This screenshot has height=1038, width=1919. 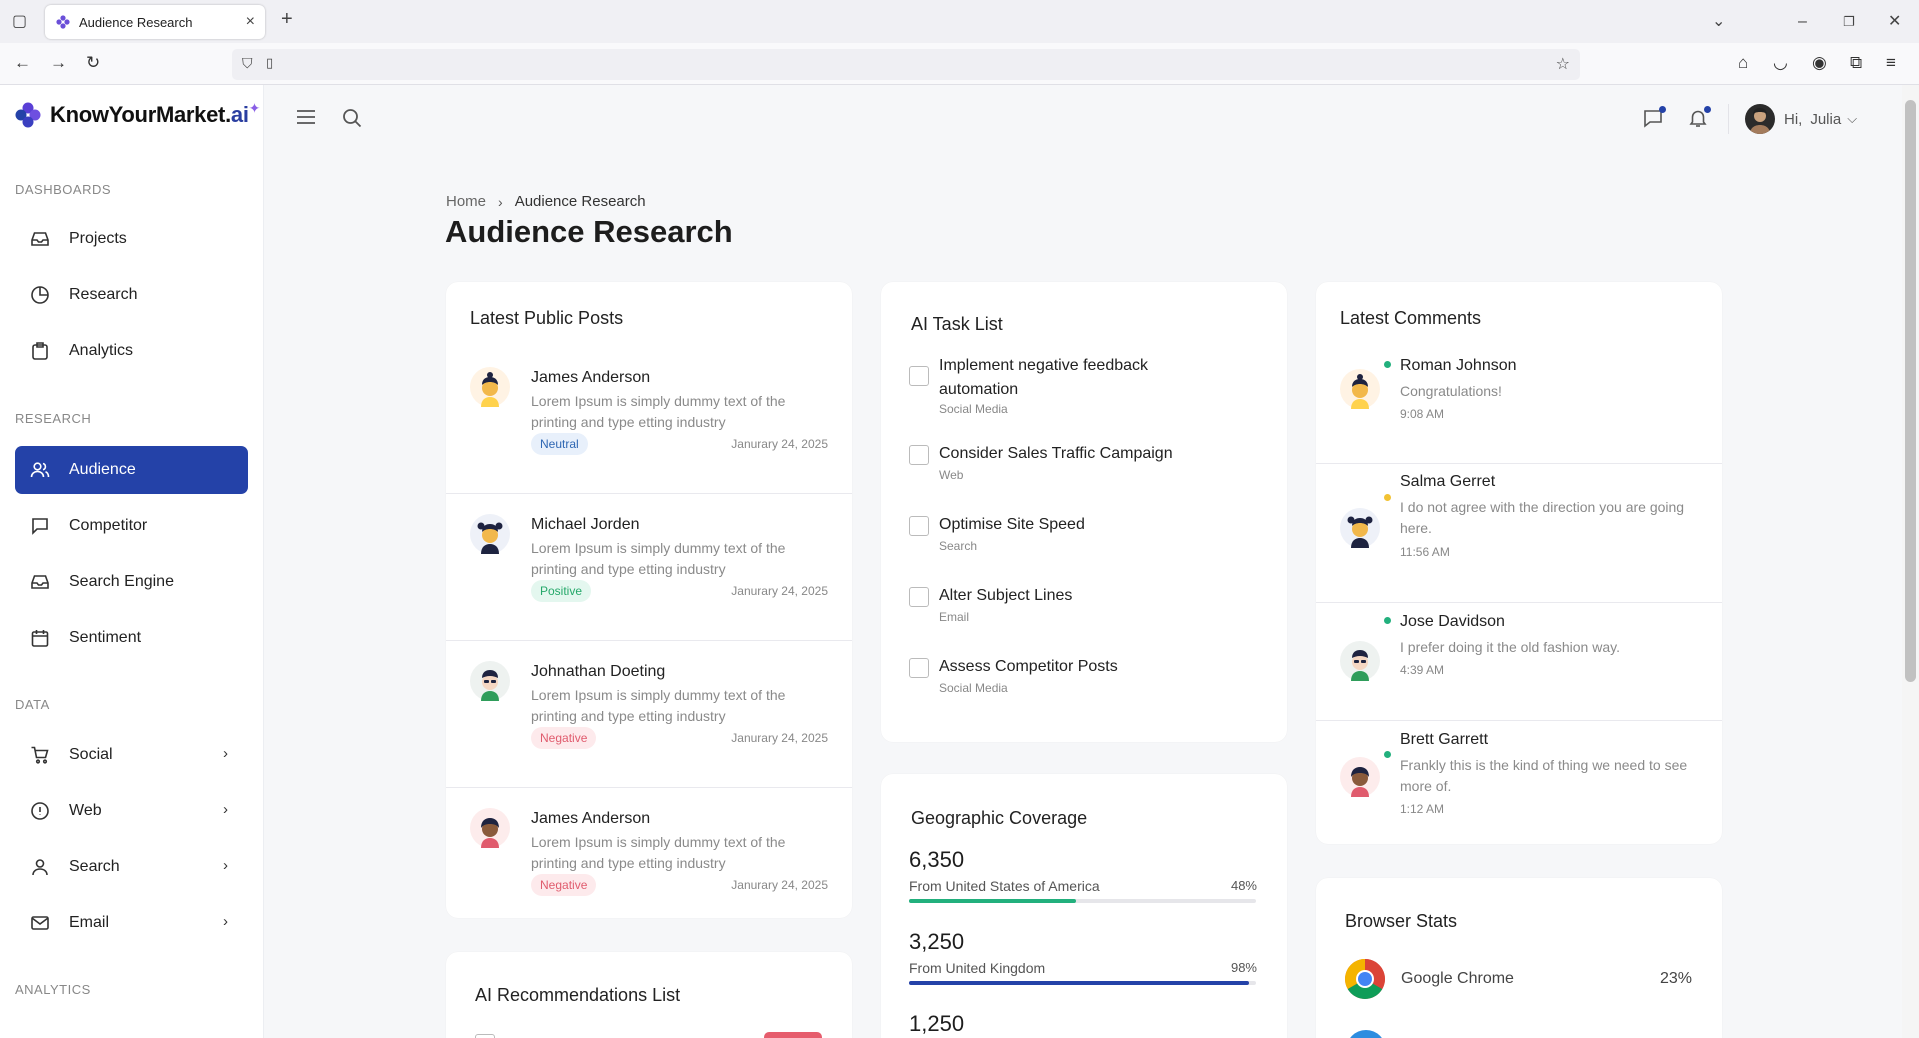 I want to click on greeting: Hi,, so click(x=1793, y=119).